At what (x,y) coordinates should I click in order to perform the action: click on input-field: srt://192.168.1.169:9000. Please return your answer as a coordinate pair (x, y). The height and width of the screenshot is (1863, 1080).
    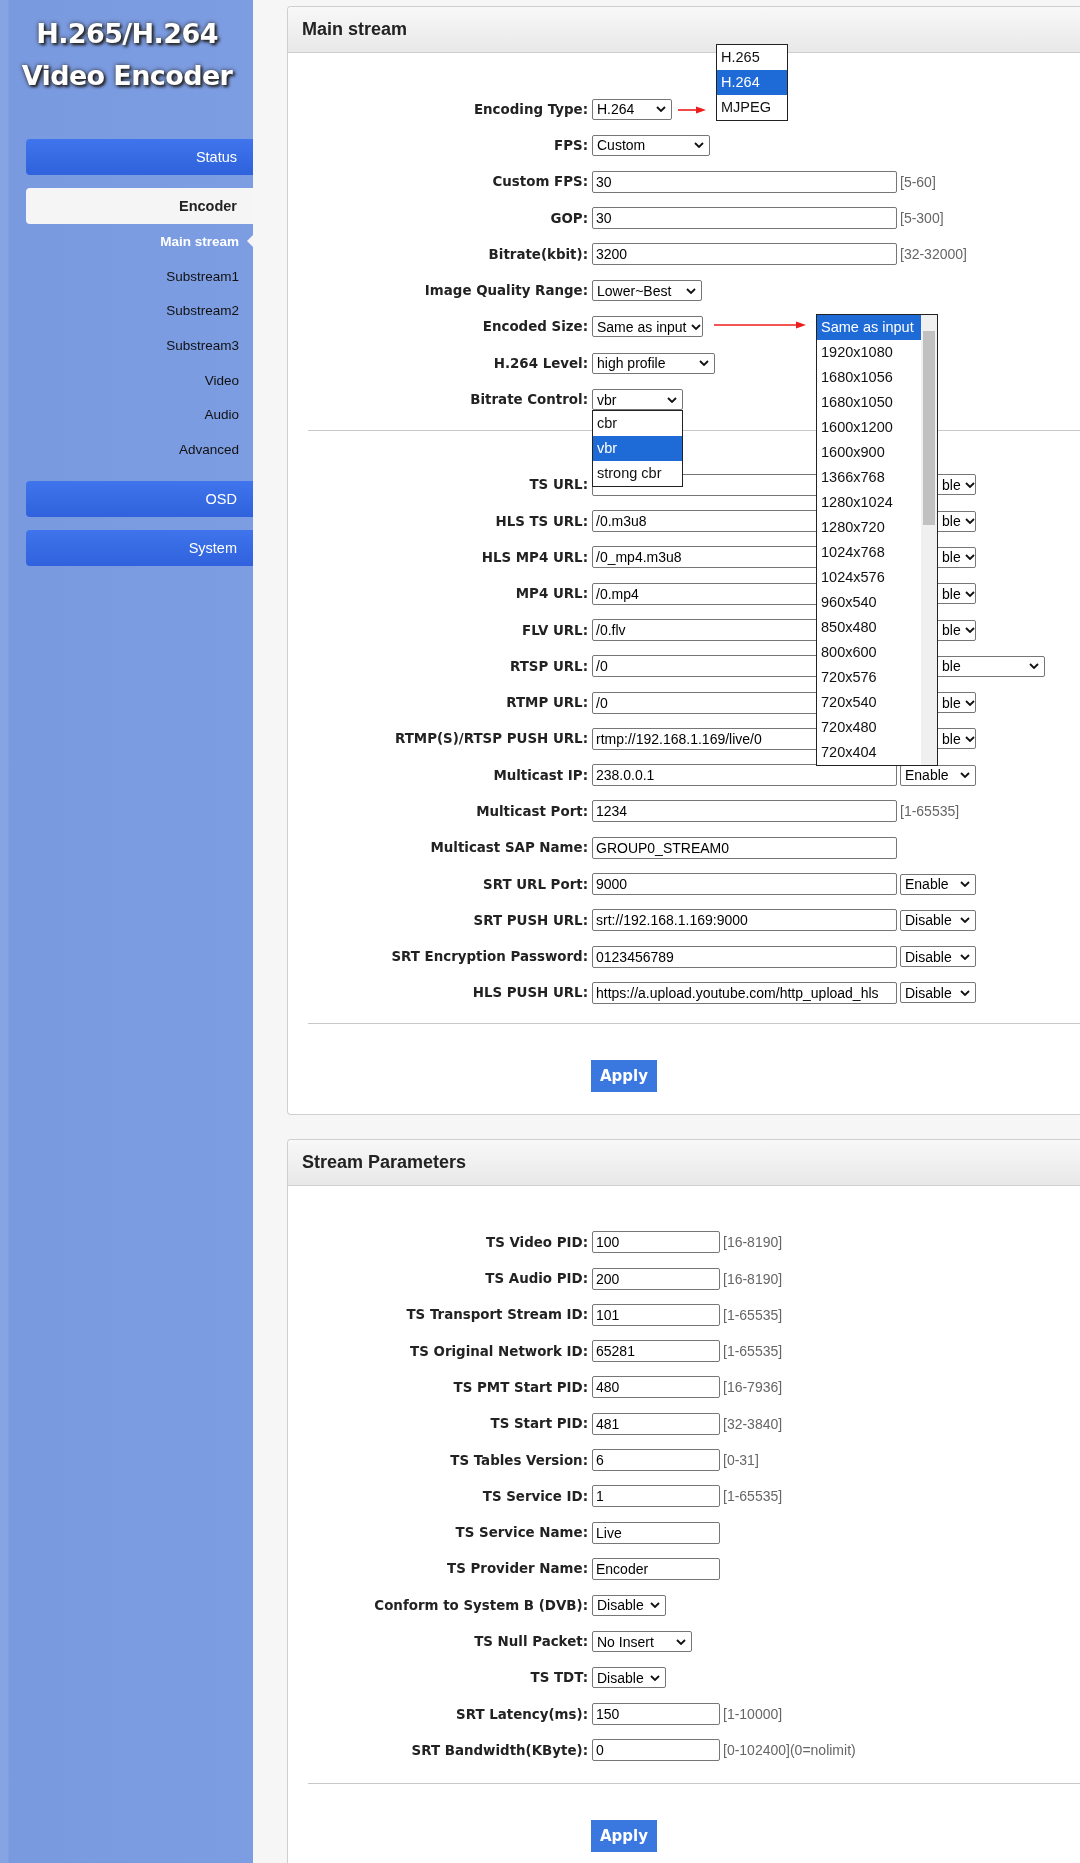
    Looking at the image, I should click on (744, 920).